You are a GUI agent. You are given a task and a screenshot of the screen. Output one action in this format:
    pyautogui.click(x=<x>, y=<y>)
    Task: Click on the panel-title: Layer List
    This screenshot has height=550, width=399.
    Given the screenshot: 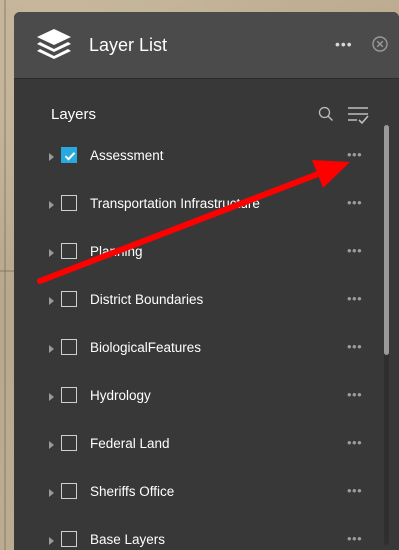 What is the action you would take?
    pyautogui.click(x=128, y=45)
    